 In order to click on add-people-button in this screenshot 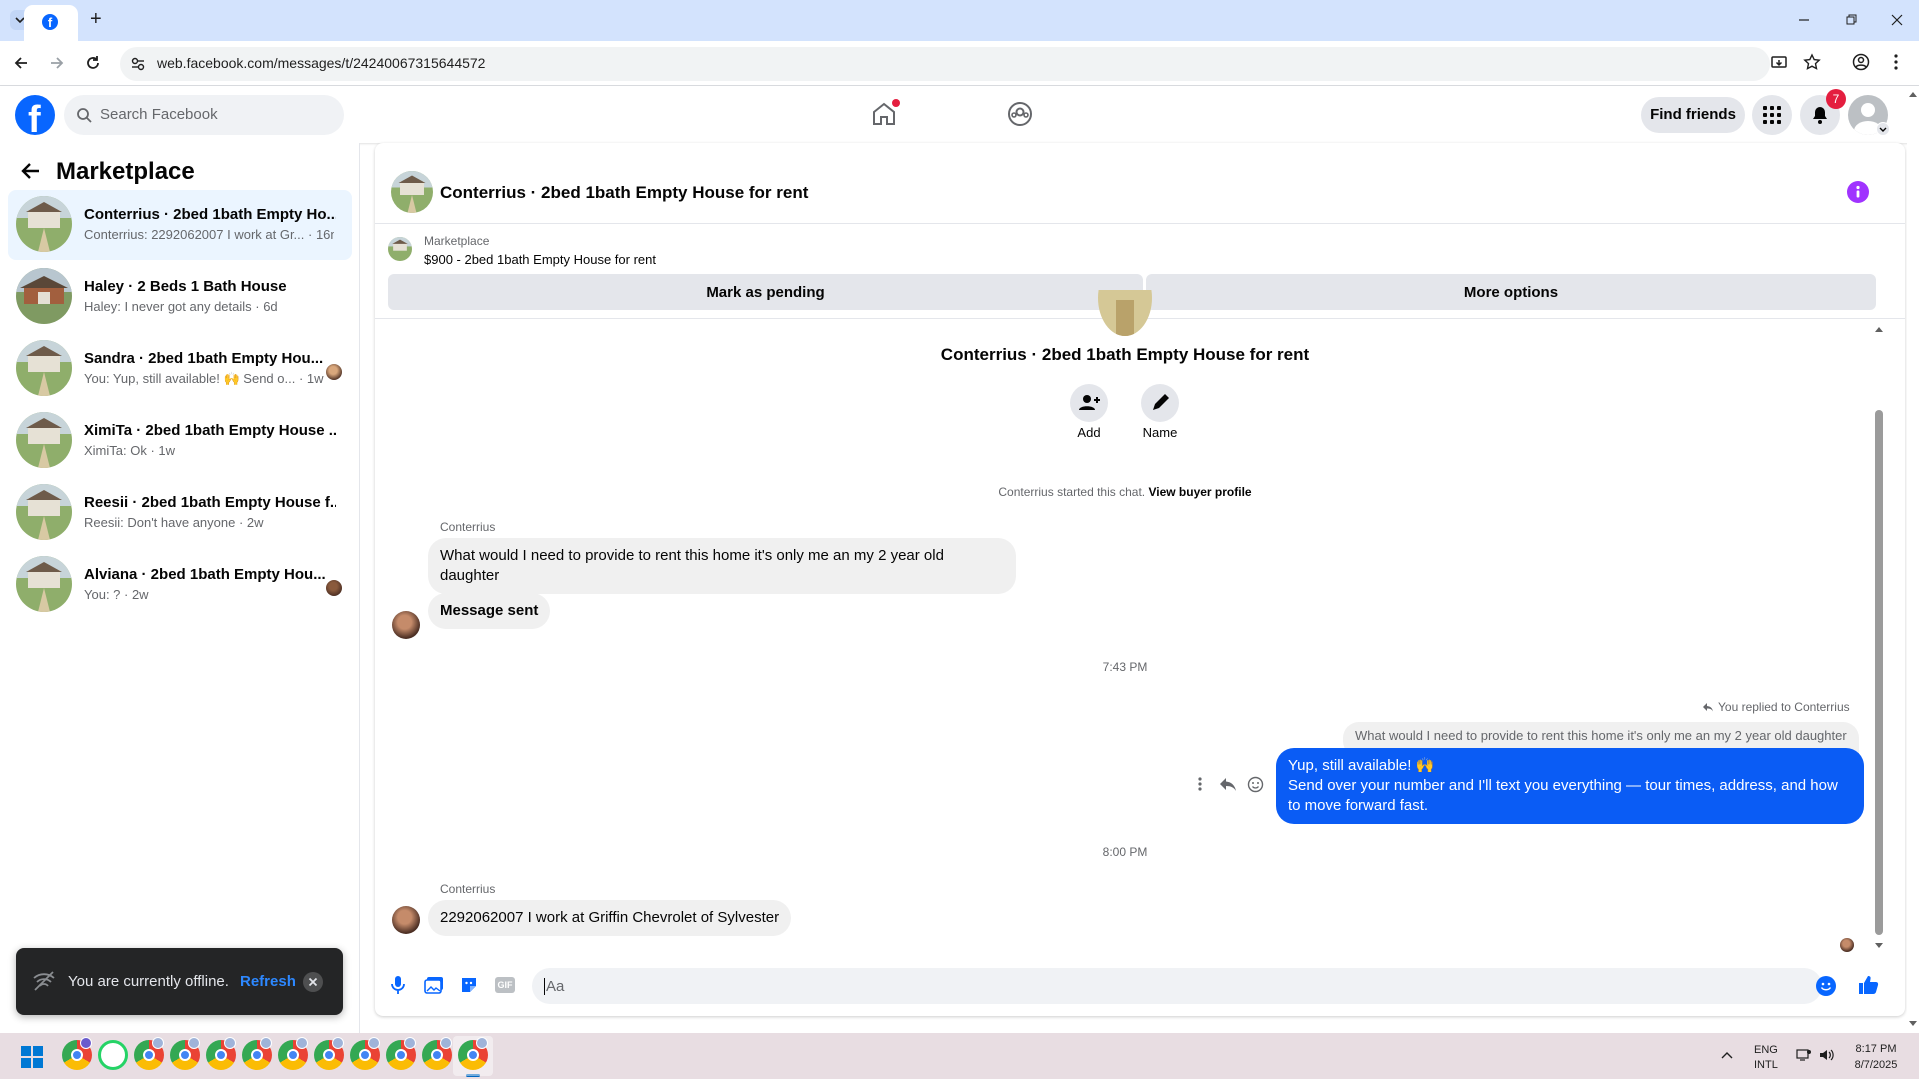, I will do `click(1089, 403)`.